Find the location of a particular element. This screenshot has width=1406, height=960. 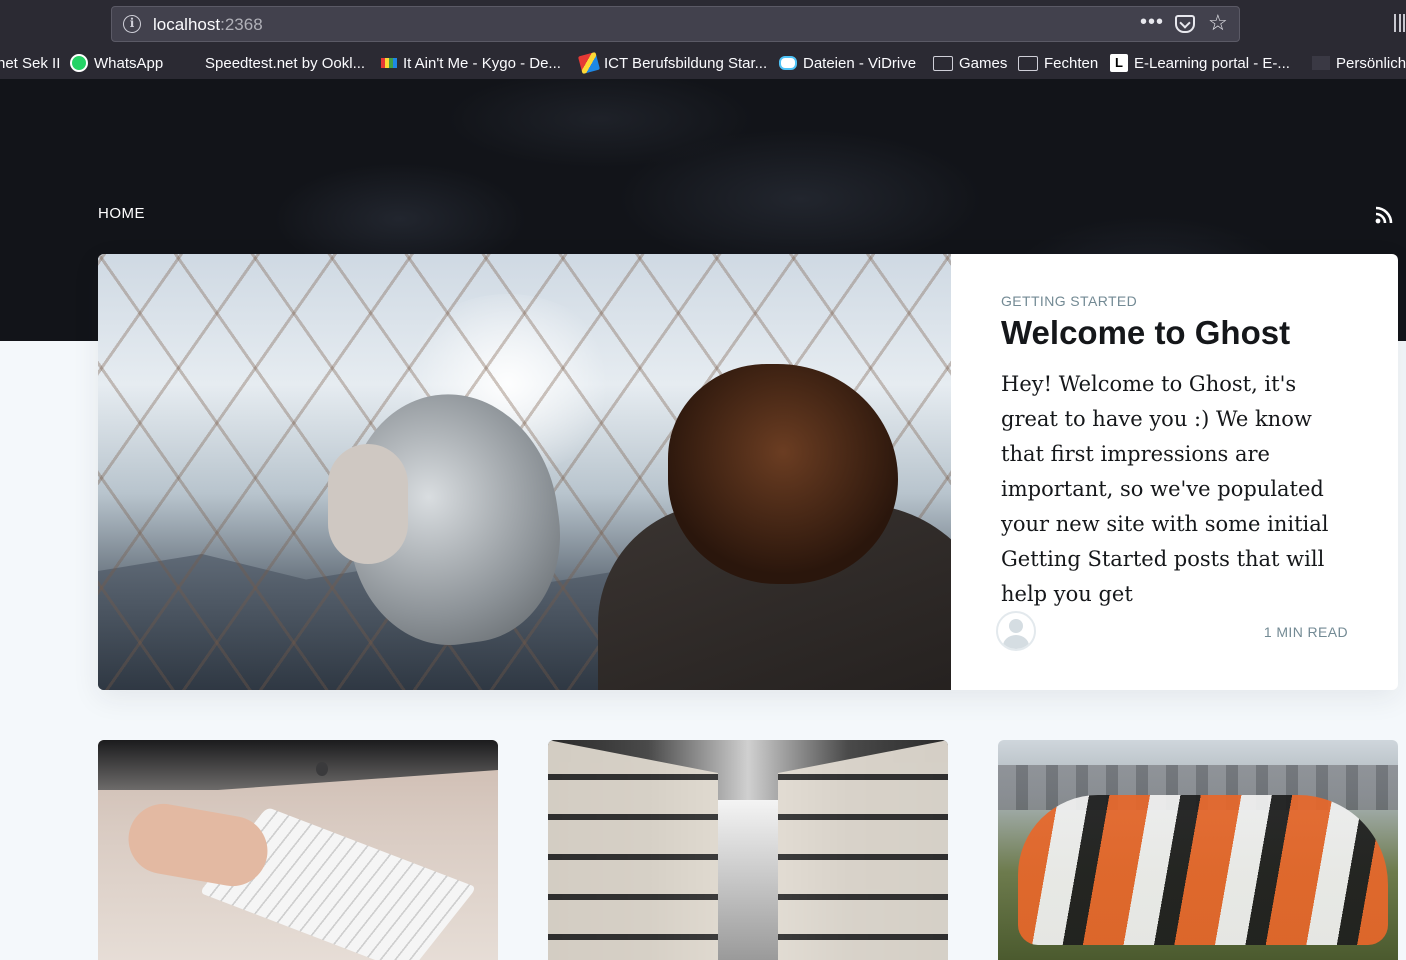

info-icon: i is located at coordinates (132, 24).